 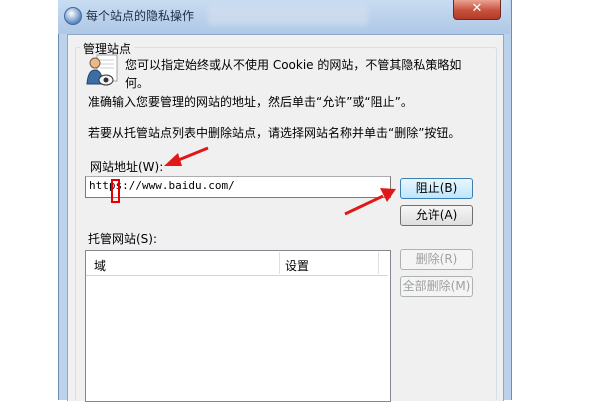 What do you see at coordinates (280, 181) in the screenshot?
I see `annotation-arrows` at bounding box center [280, 181].